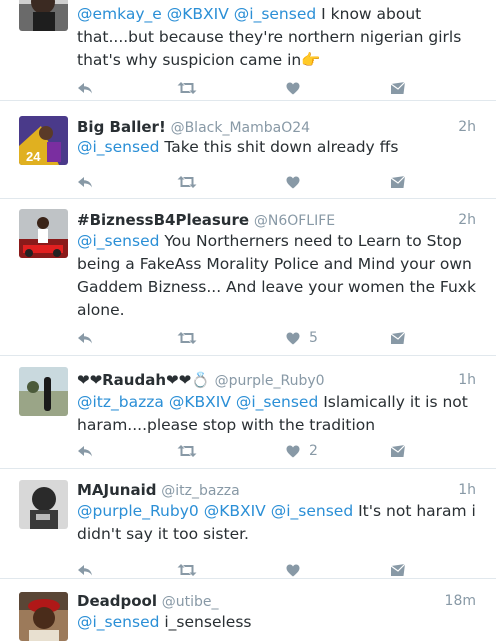  I want to click on like-button: 5, so click(302, 338).